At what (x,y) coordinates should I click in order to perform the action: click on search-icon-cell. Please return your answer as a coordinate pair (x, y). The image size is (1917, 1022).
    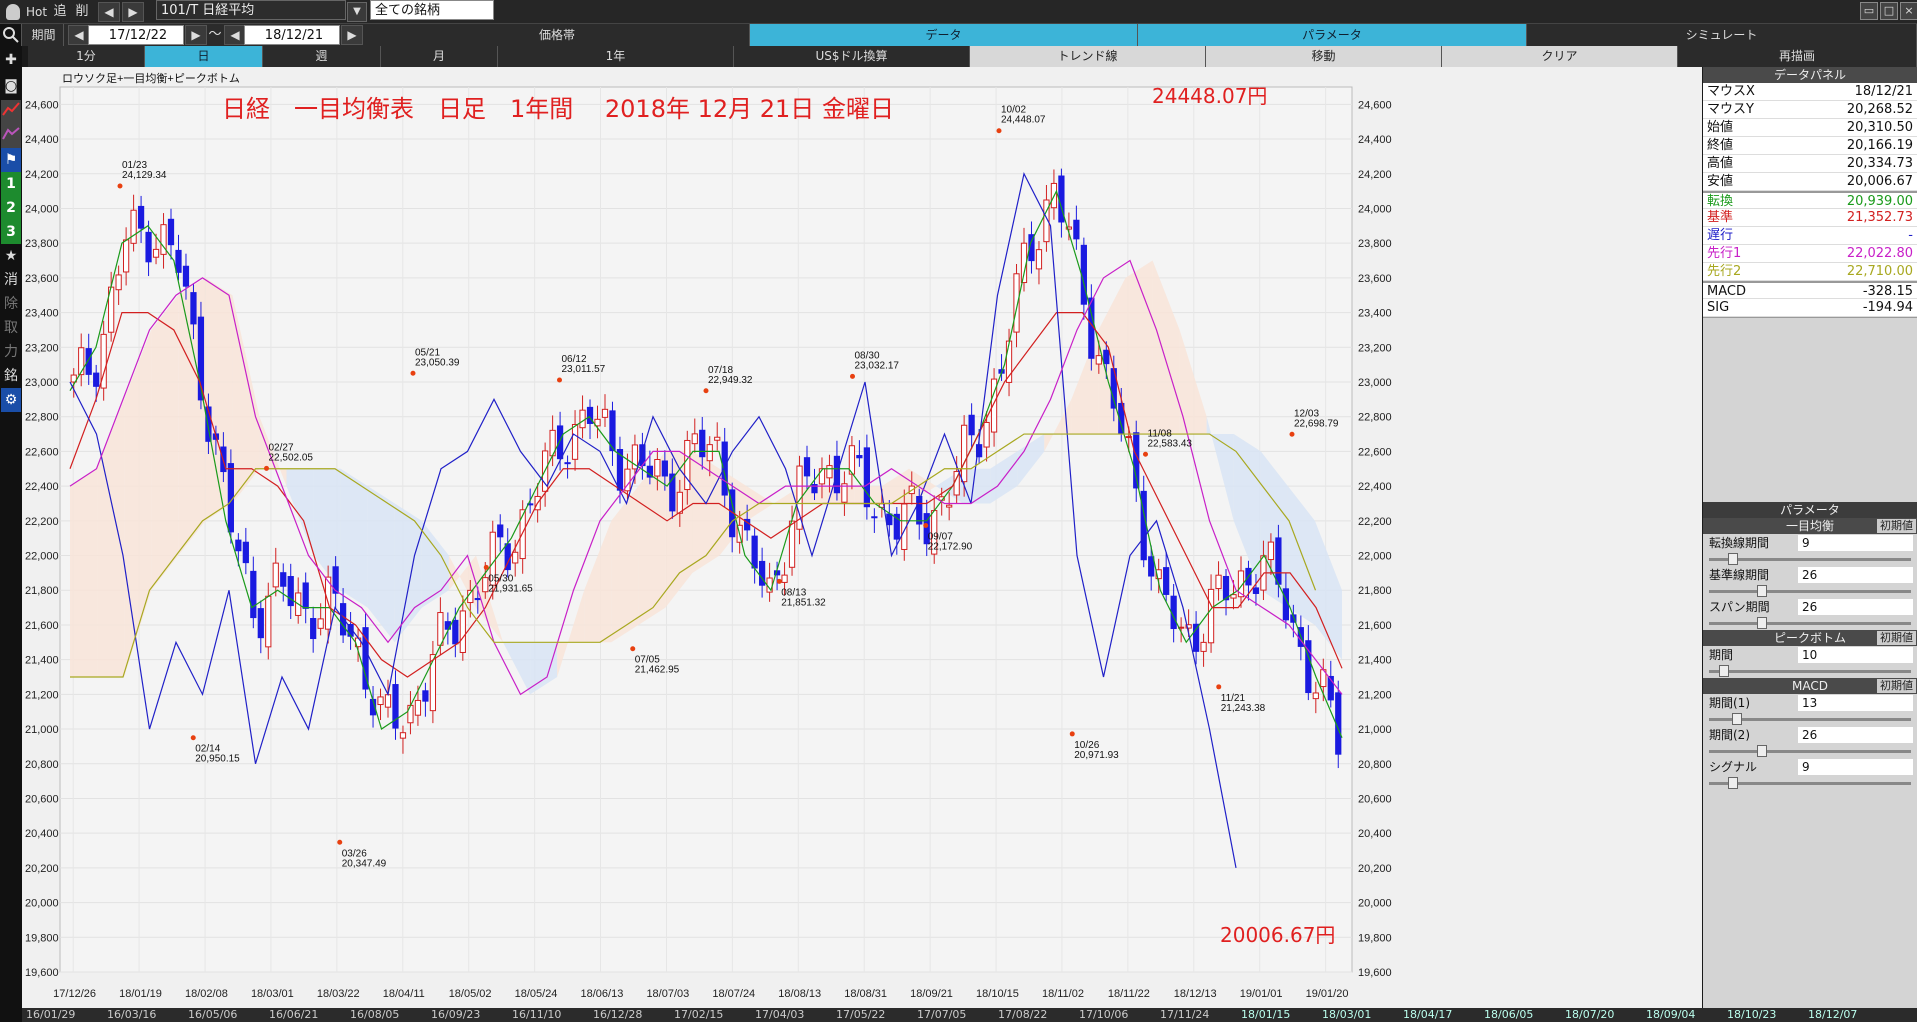
    Looking at the image, I should click on (11, 35).